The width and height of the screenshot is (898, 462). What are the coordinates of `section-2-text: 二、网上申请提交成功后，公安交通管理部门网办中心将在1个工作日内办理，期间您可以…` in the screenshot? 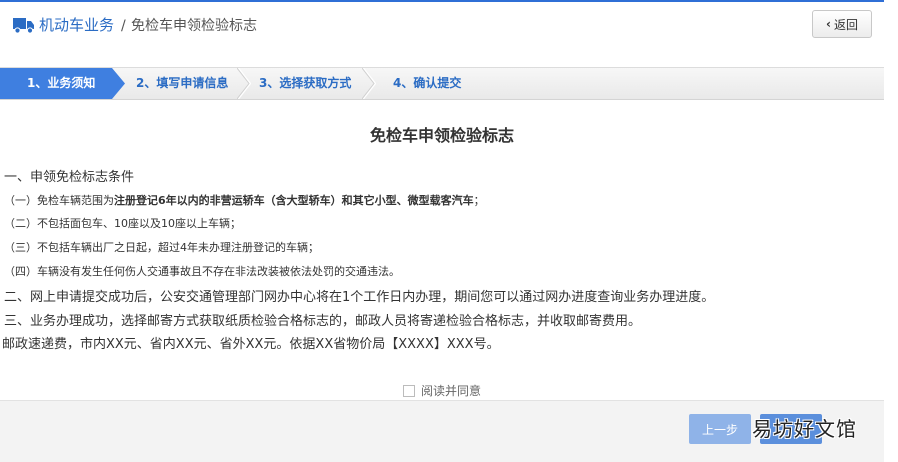 It's located at (359, 297).